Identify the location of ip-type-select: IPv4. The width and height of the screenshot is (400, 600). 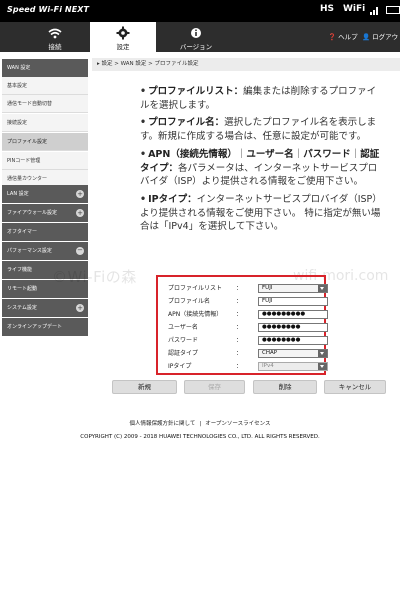
(293, 366).